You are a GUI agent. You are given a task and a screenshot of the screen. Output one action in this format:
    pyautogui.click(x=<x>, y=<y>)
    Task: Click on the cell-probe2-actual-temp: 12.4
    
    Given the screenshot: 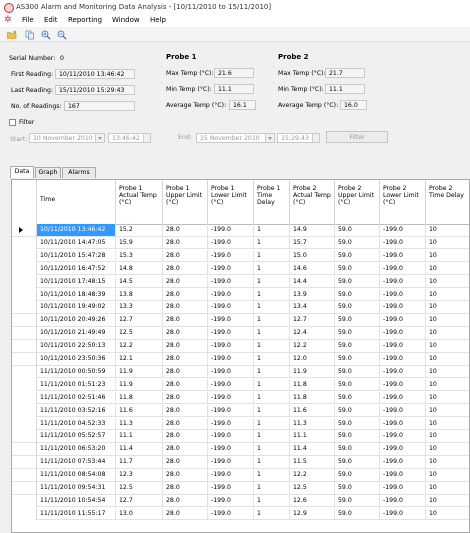 What is the action you would take?
    pyautogui.click(x=312, y=333)
    